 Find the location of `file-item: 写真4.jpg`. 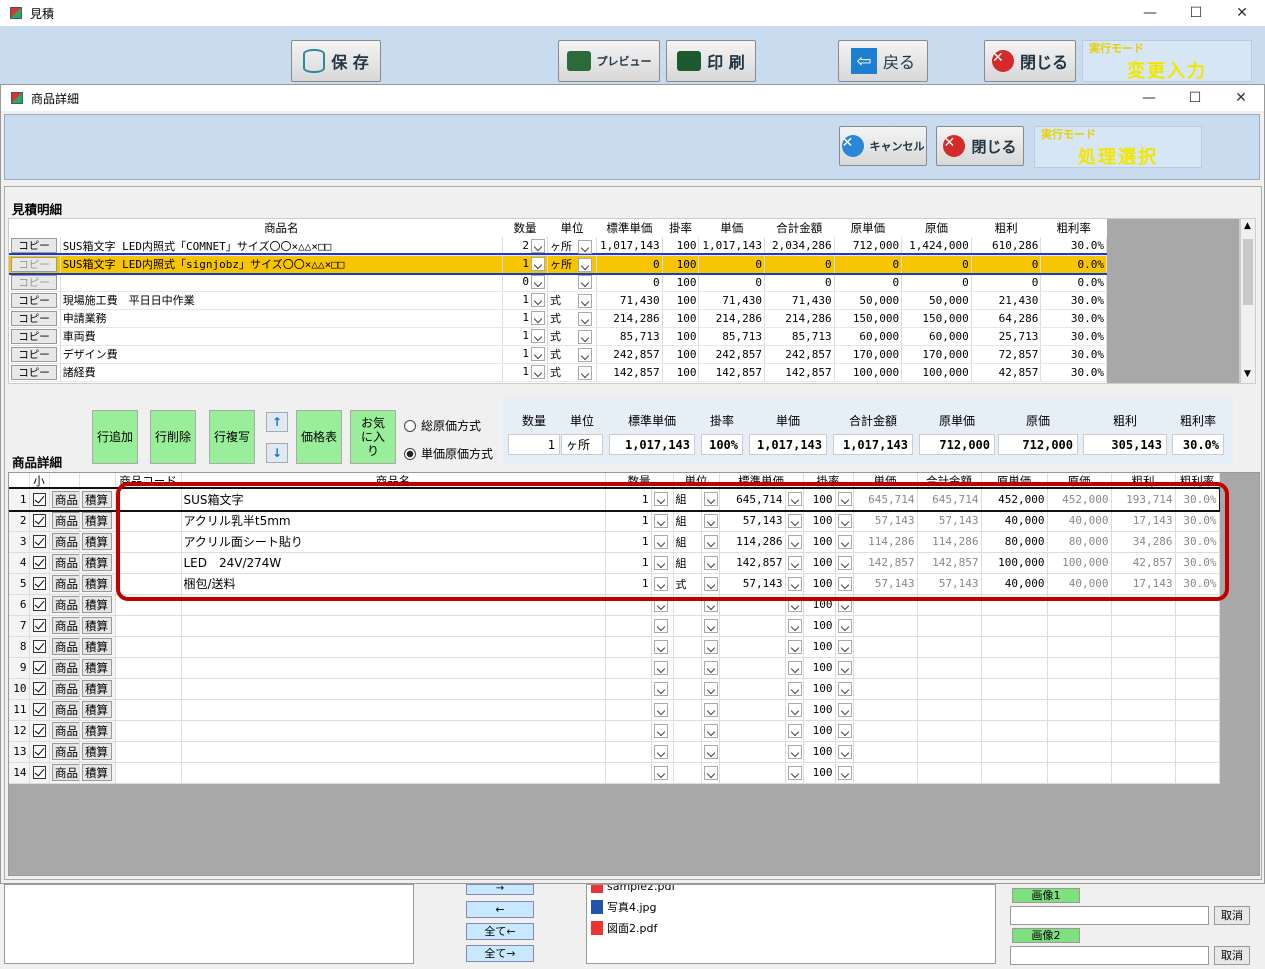

file-item: 写真4.jpg is located at coordinates (624, 907).